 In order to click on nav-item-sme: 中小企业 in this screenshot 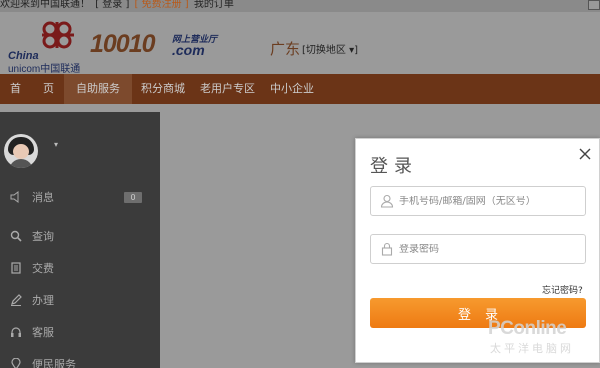, I will do `click(292, 89)`.